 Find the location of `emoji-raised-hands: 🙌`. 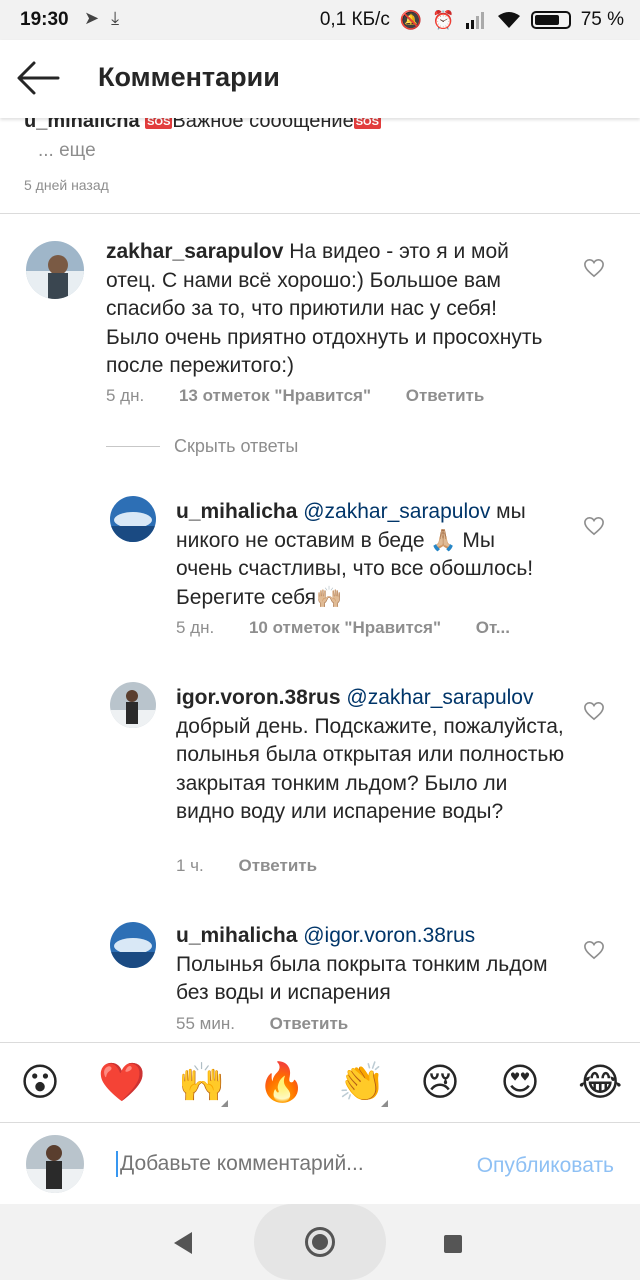

emoji-raised-hands: 🙌 is located at coordinates (203, 1084).